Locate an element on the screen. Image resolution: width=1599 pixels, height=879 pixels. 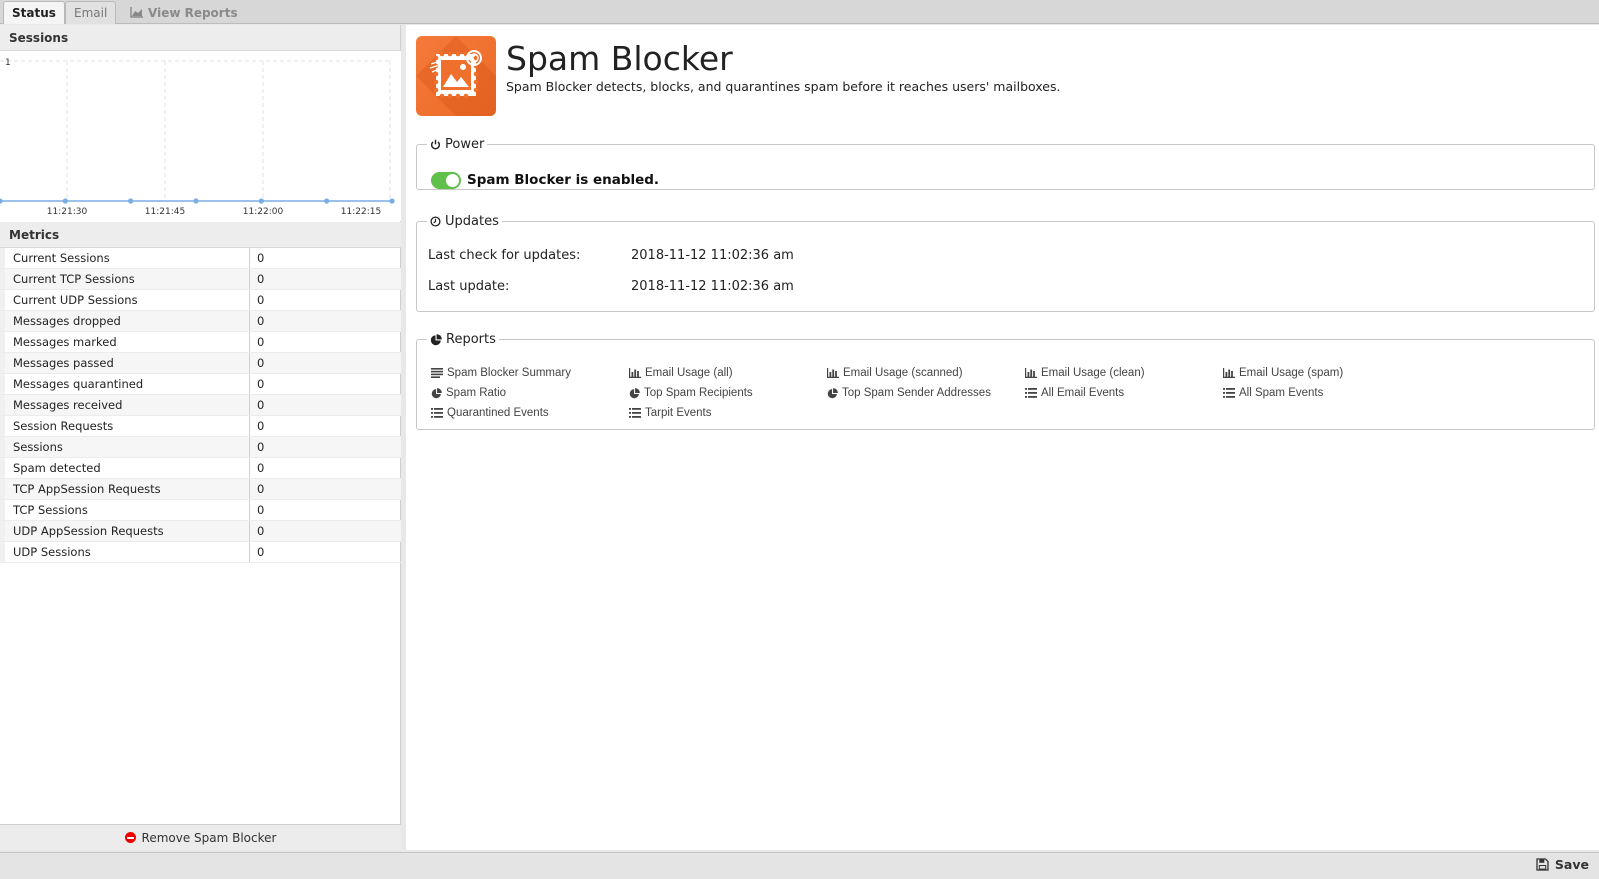
x-tick-label: 11:22:00 is located at coordinates (263, 212).